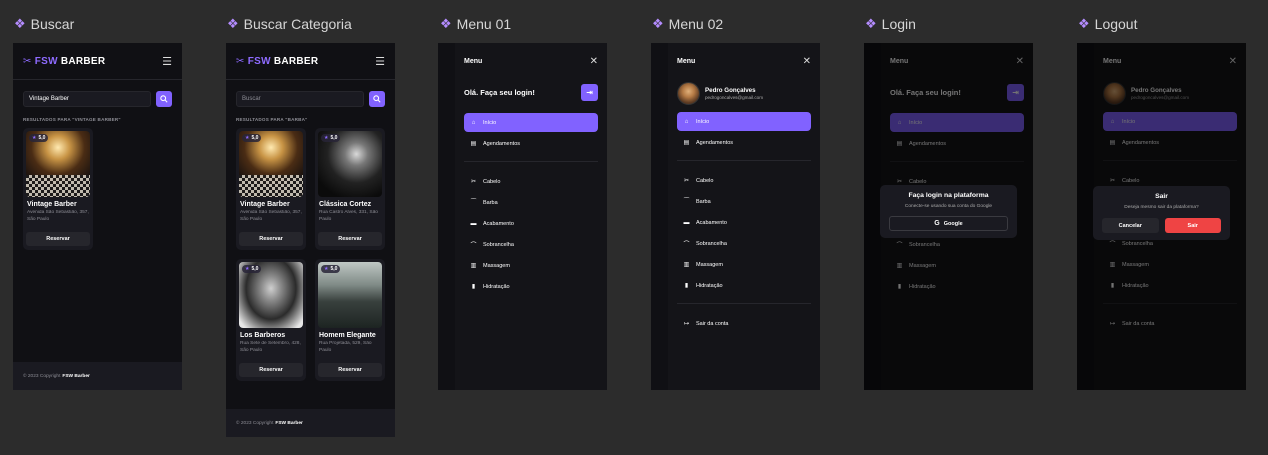  Describe the element at coordinates (326, 269) in the screenshot. I see `star-icon: ★` at that location.